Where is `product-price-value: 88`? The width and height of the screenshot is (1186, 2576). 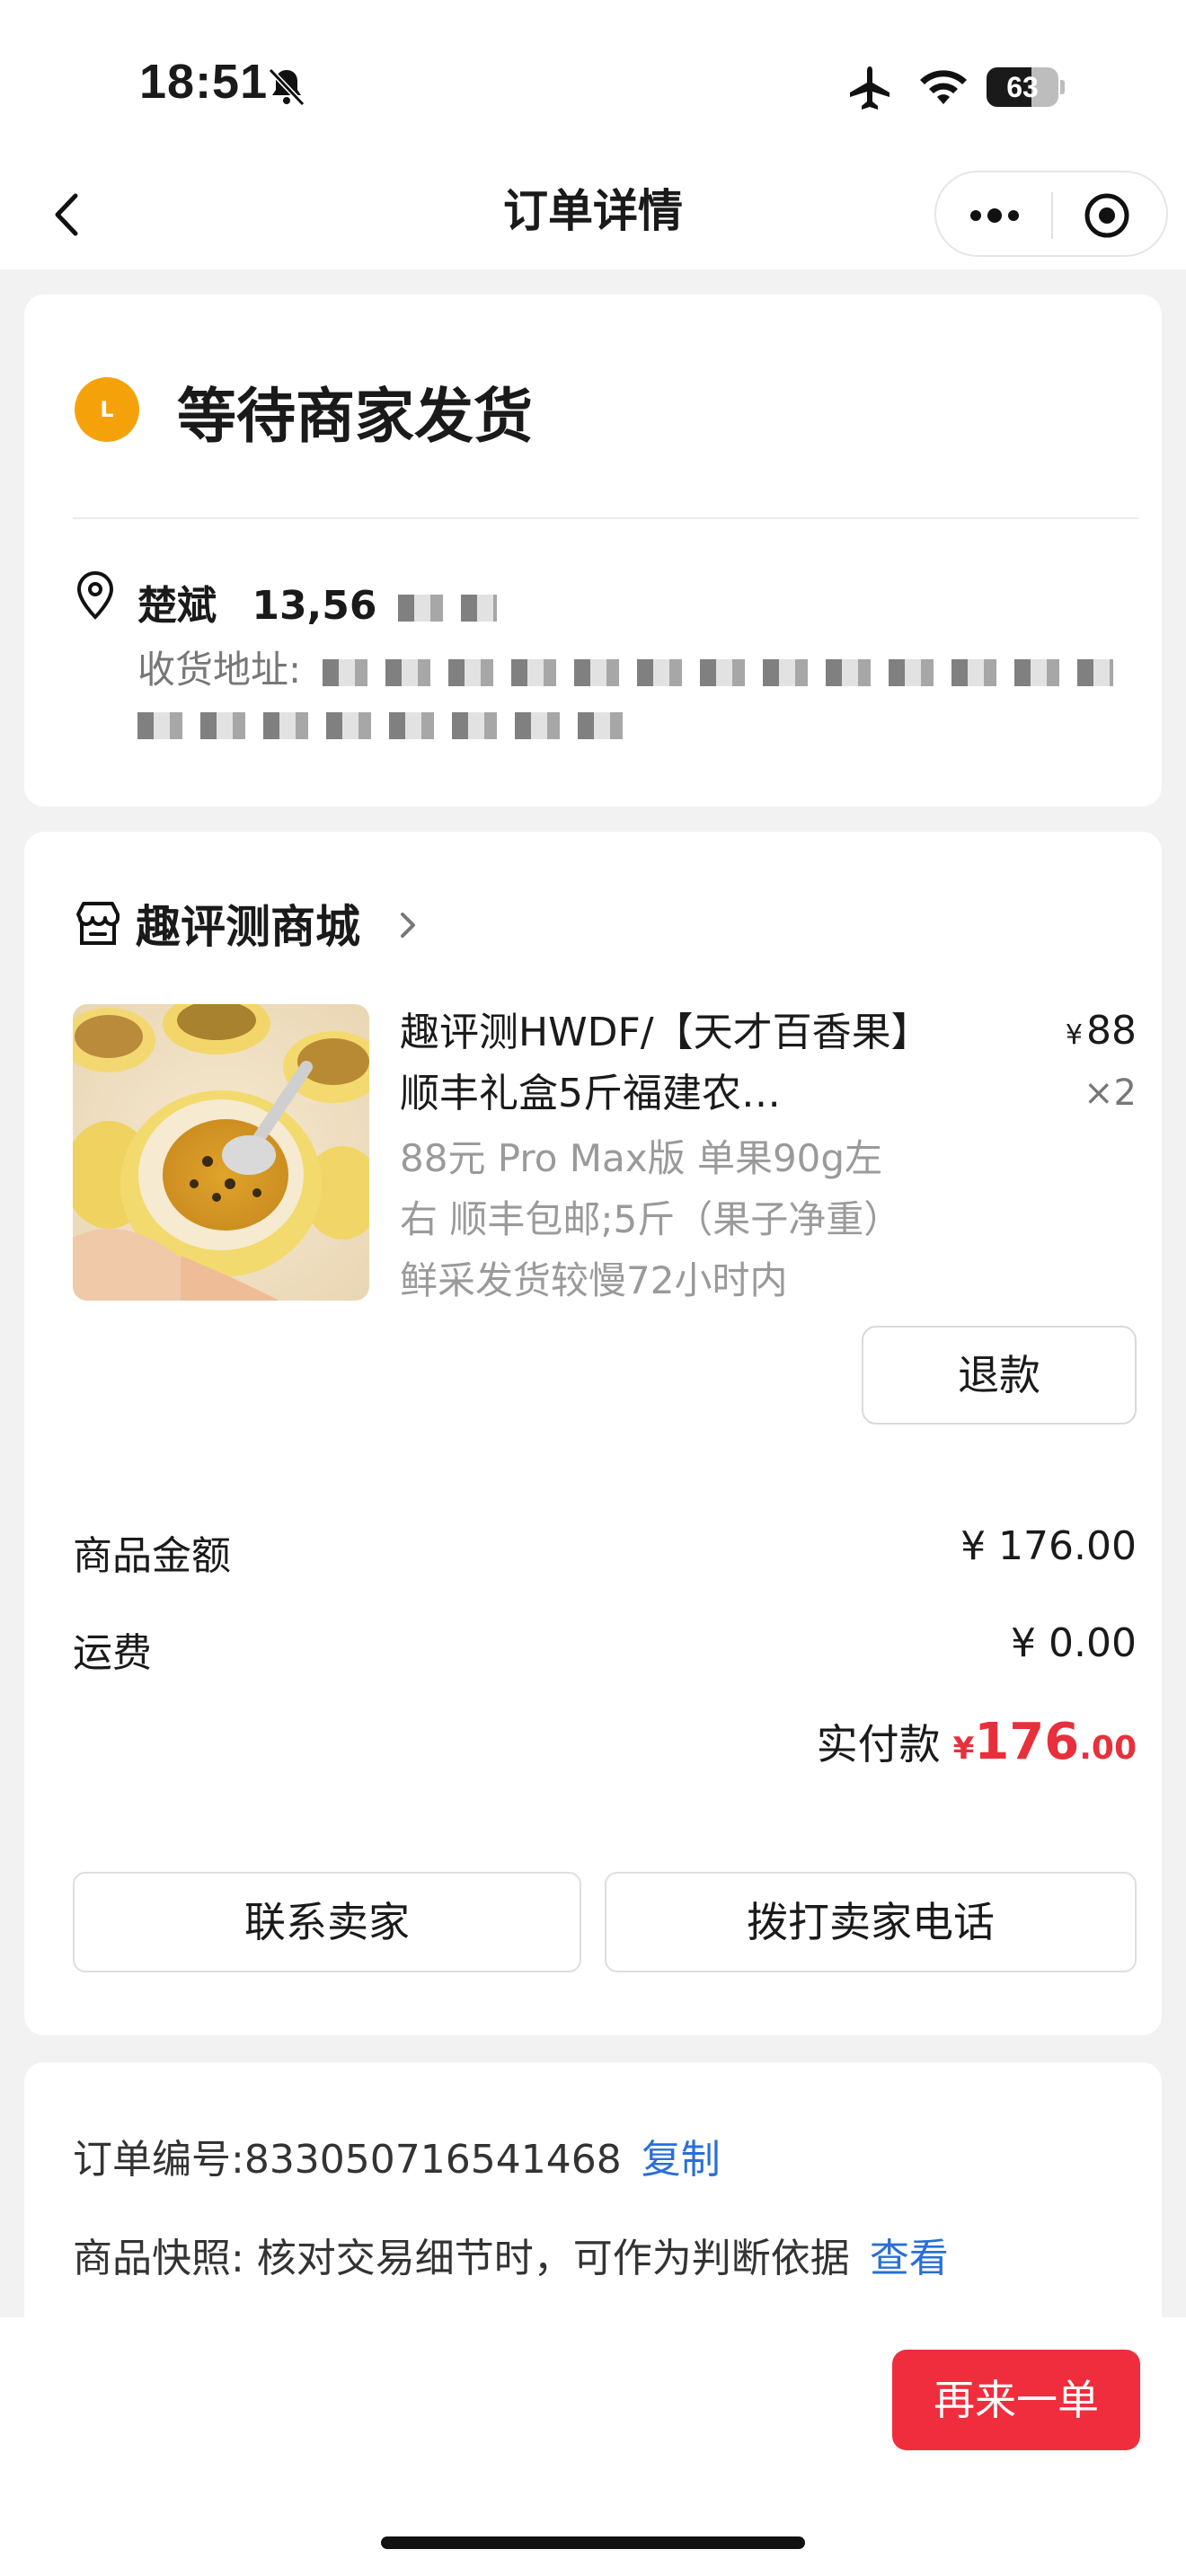 product-price-value: 88 is located at coordinates (1111, 1031).